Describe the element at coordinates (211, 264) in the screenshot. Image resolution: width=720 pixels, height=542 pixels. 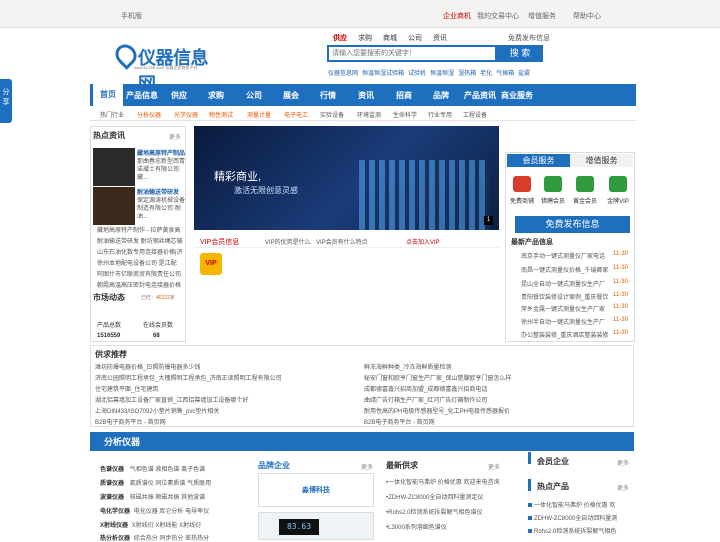
I see `vip-badge-icon: VIP` at that location.